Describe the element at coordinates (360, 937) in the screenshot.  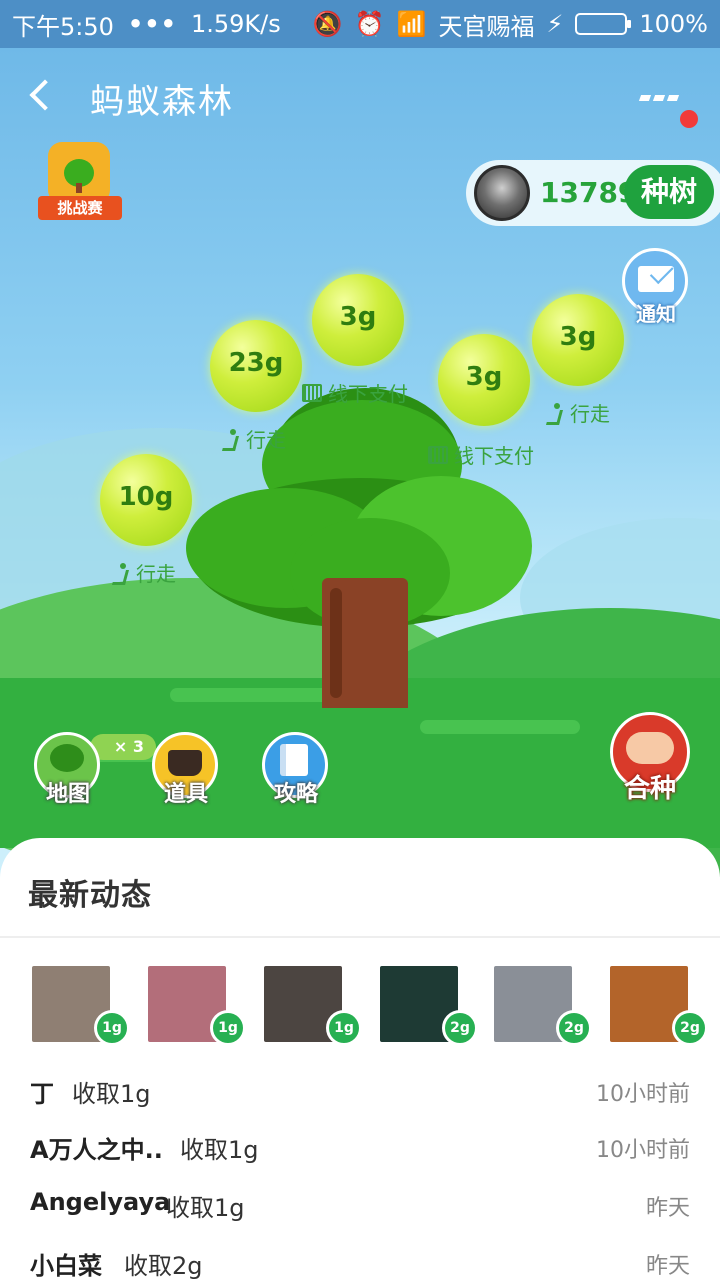
I see `divider` at that location.